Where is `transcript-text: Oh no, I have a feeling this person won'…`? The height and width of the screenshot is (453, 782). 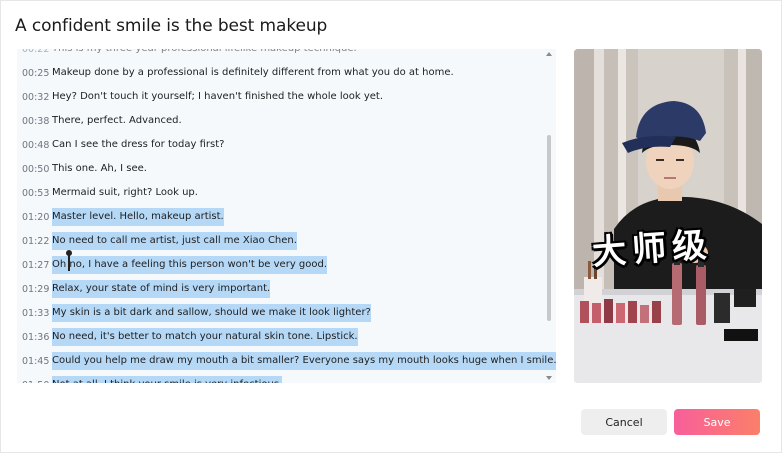
transcript-text: Oh no, I have a feeling this person won'… is located at coordinates (190, 265).